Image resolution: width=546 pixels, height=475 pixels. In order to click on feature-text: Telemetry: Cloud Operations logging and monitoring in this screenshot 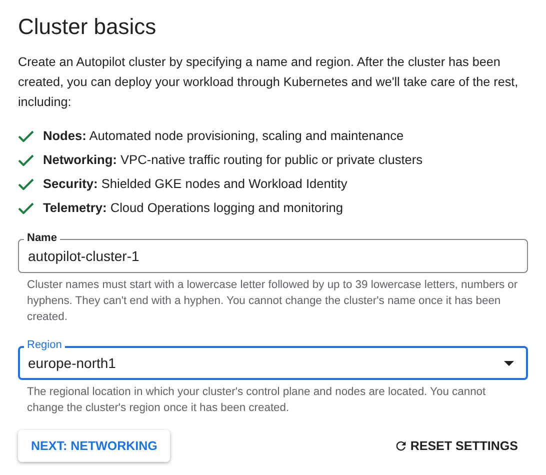, I will do `click(193, 208)`.